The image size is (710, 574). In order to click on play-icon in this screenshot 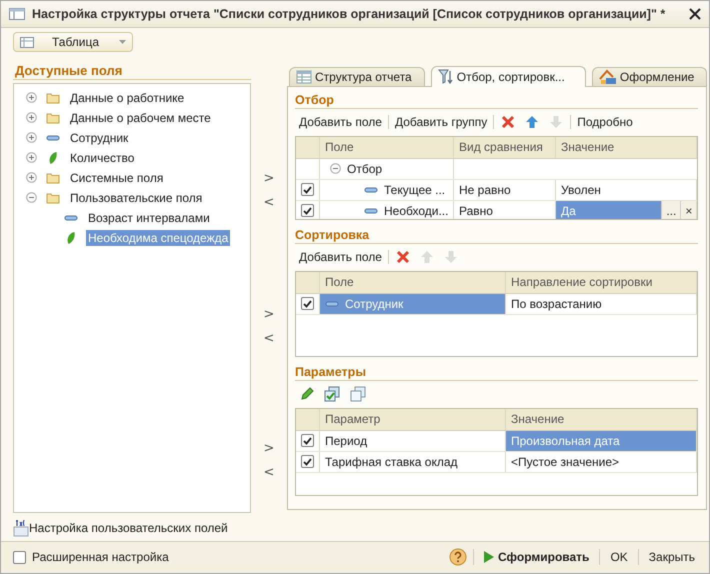, I will do `click(489, 557)`.